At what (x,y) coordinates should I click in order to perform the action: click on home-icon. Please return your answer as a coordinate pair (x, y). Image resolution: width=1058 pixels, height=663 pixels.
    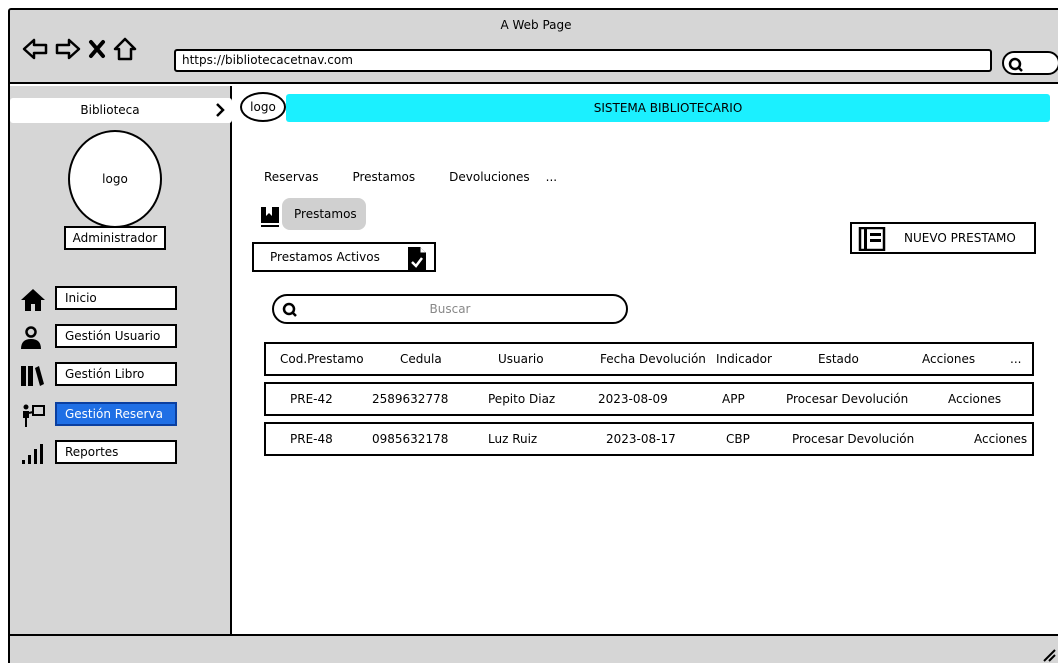
    Looking at the image, I should click on (35, 300).